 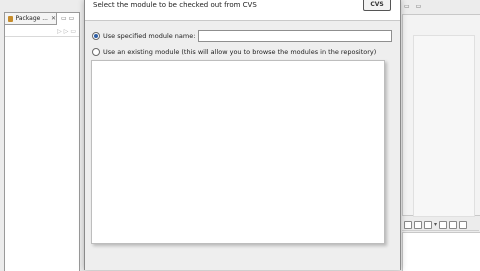 I want to click on use-specified-module-radio, so click(x=96, y=36).